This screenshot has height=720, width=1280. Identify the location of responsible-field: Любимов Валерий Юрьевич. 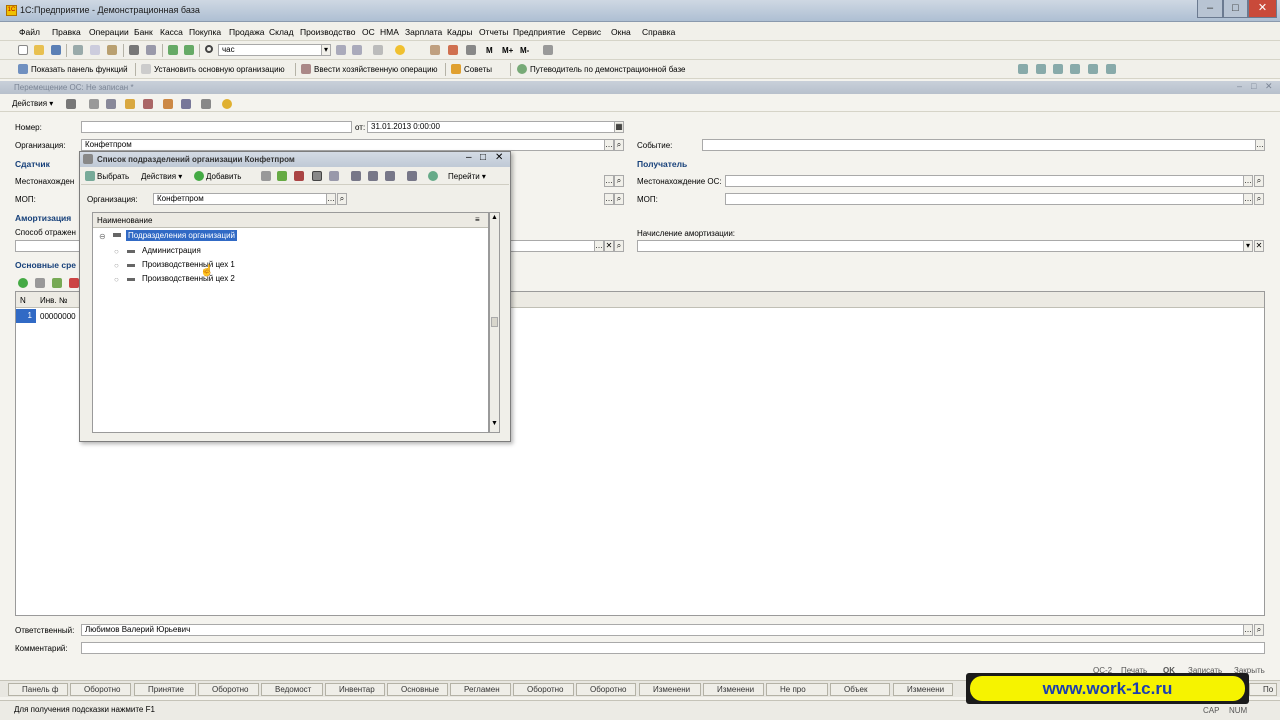
(662, 630).